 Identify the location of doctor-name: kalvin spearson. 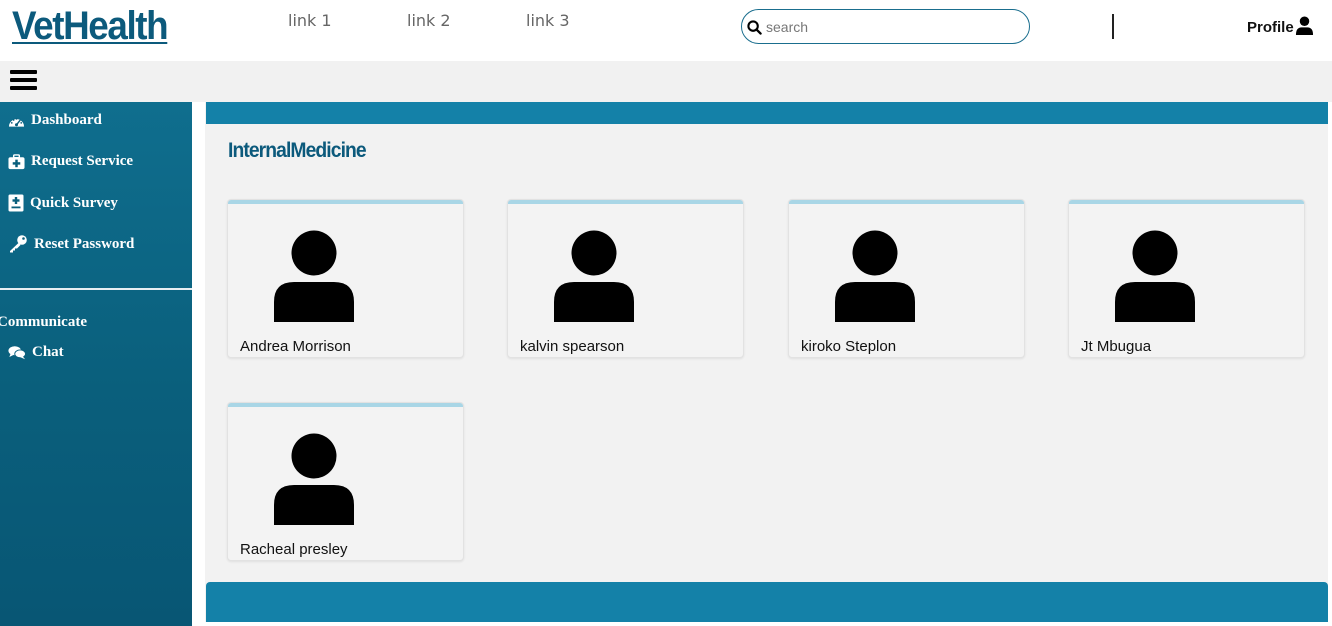
(572, 346).